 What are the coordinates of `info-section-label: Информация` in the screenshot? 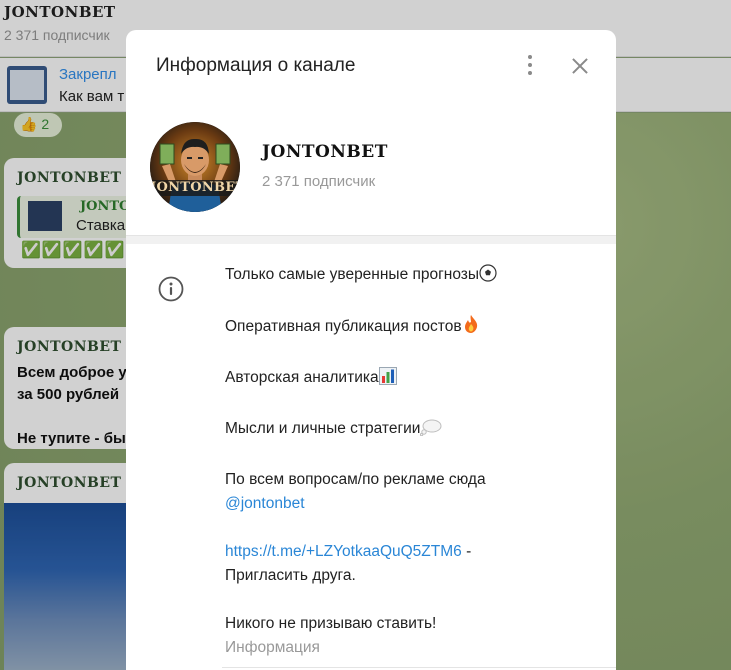 It's located at (272, 647).